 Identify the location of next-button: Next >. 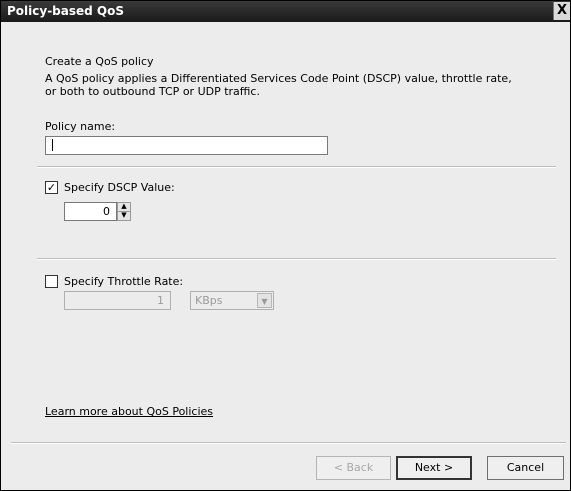
(434, 468).